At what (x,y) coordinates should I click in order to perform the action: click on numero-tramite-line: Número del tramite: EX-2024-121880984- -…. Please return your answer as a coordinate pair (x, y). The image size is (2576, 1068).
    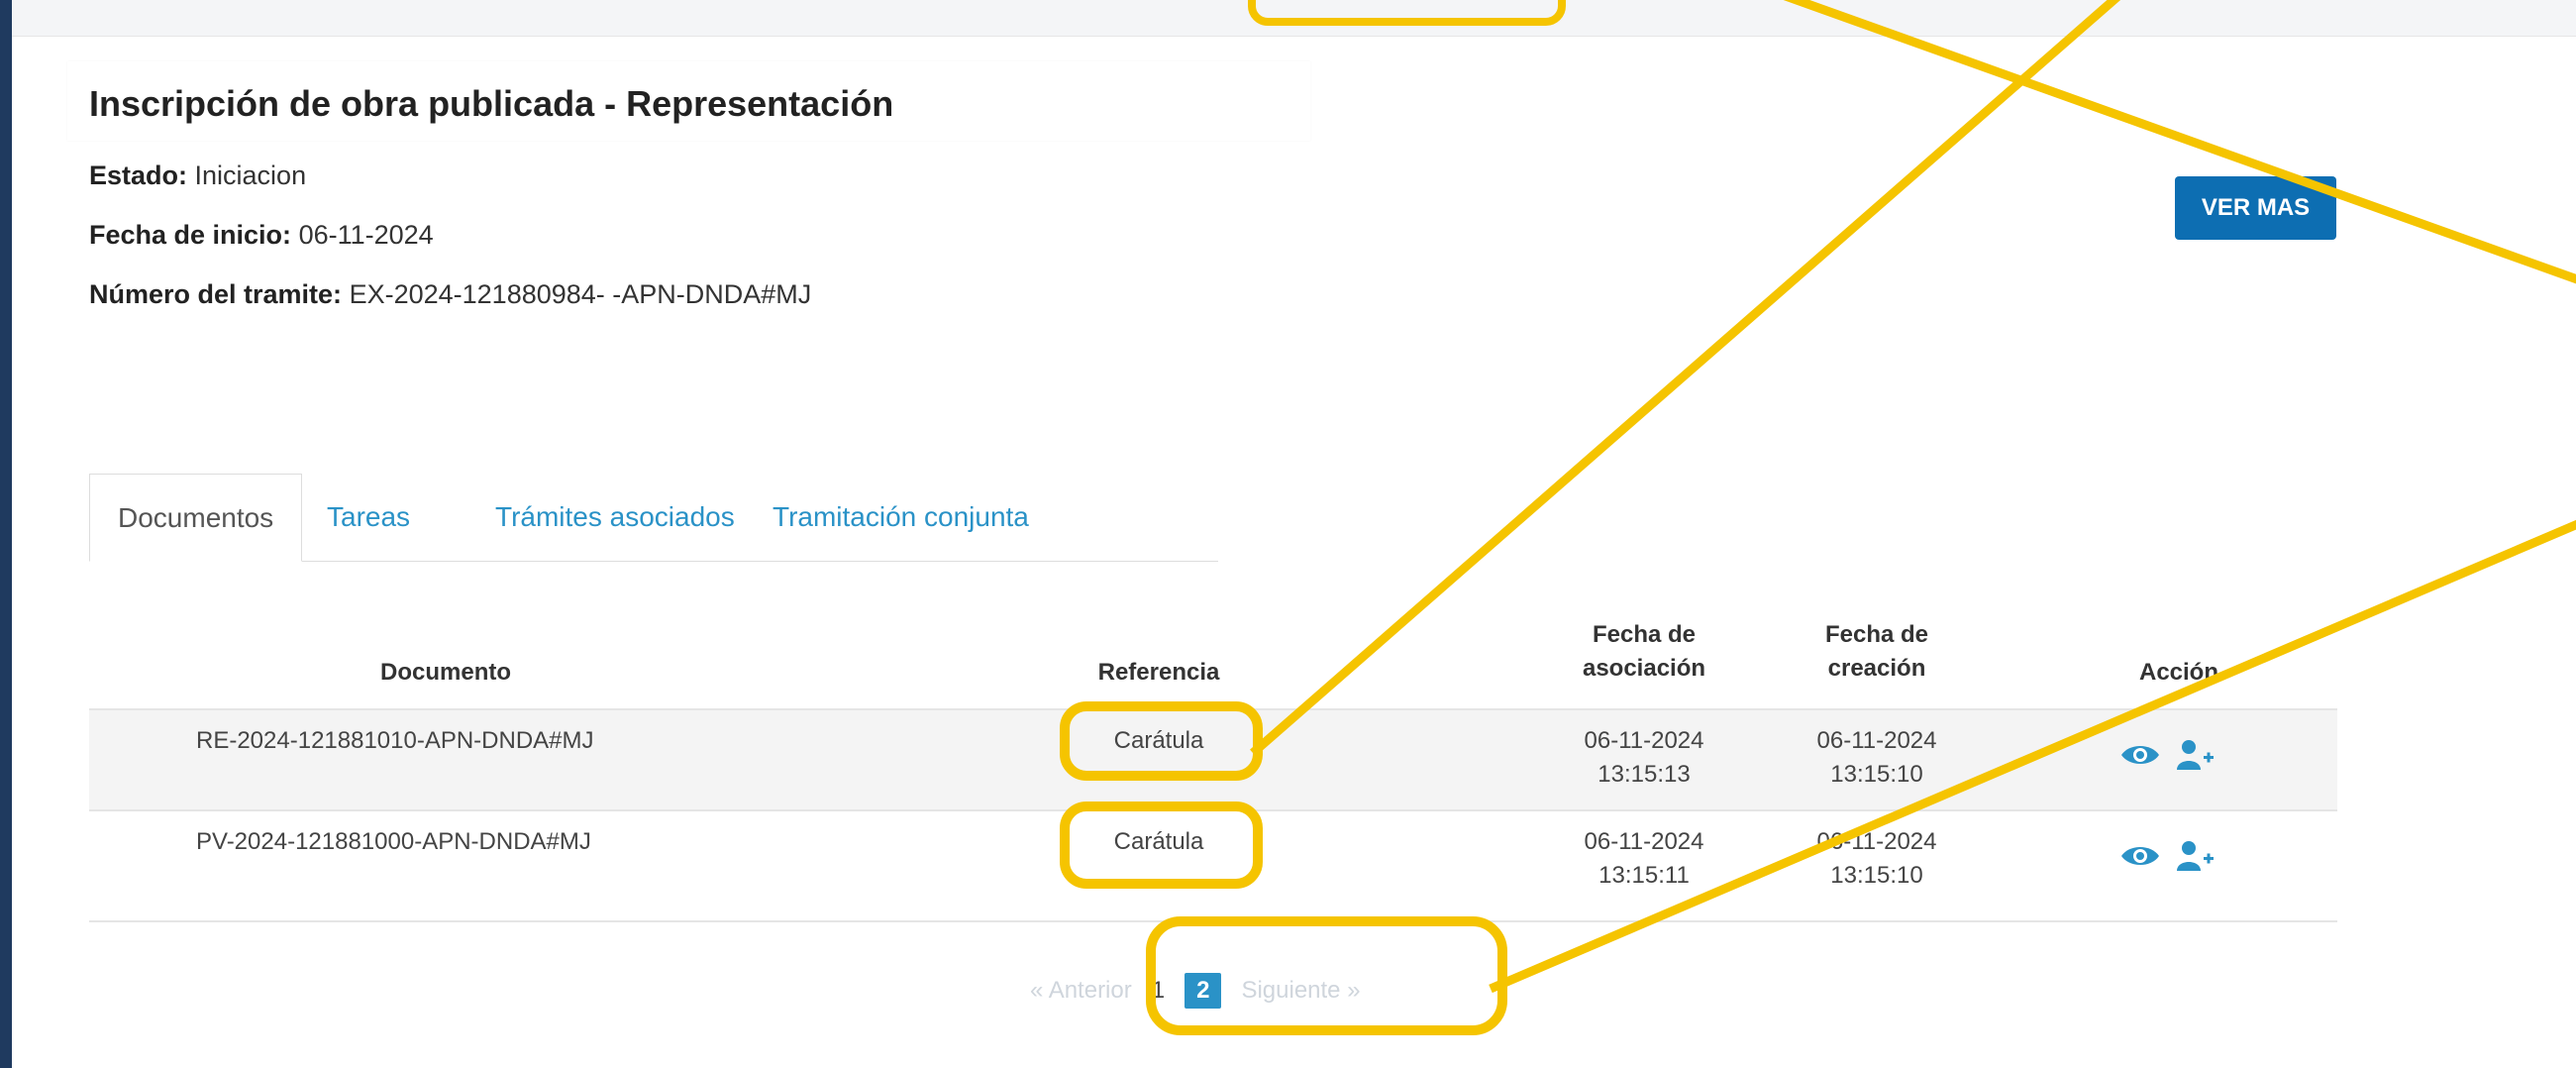
    Looking at the image, I should click on (450, 294).